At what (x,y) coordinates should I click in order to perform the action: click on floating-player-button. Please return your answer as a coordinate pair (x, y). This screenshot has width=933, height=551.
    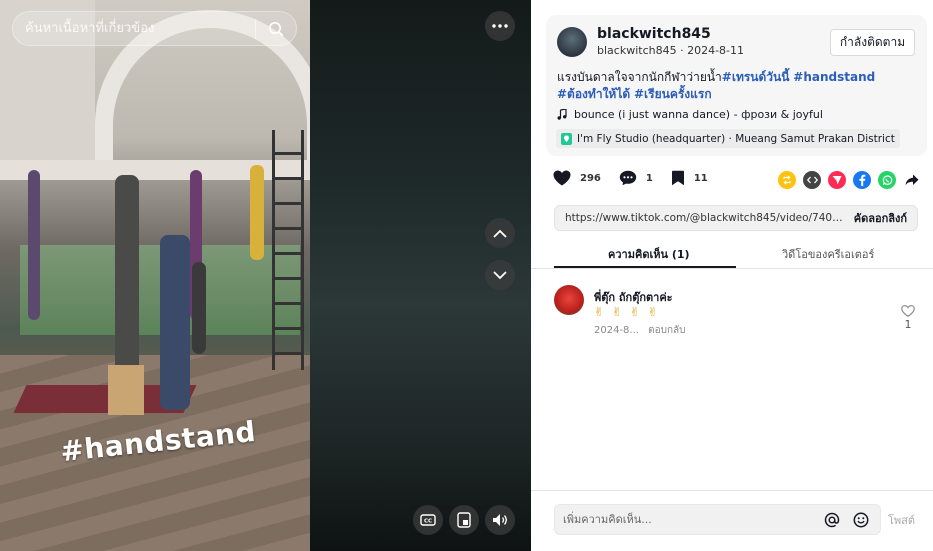
    Looking at the image, I should click on (464, 520).